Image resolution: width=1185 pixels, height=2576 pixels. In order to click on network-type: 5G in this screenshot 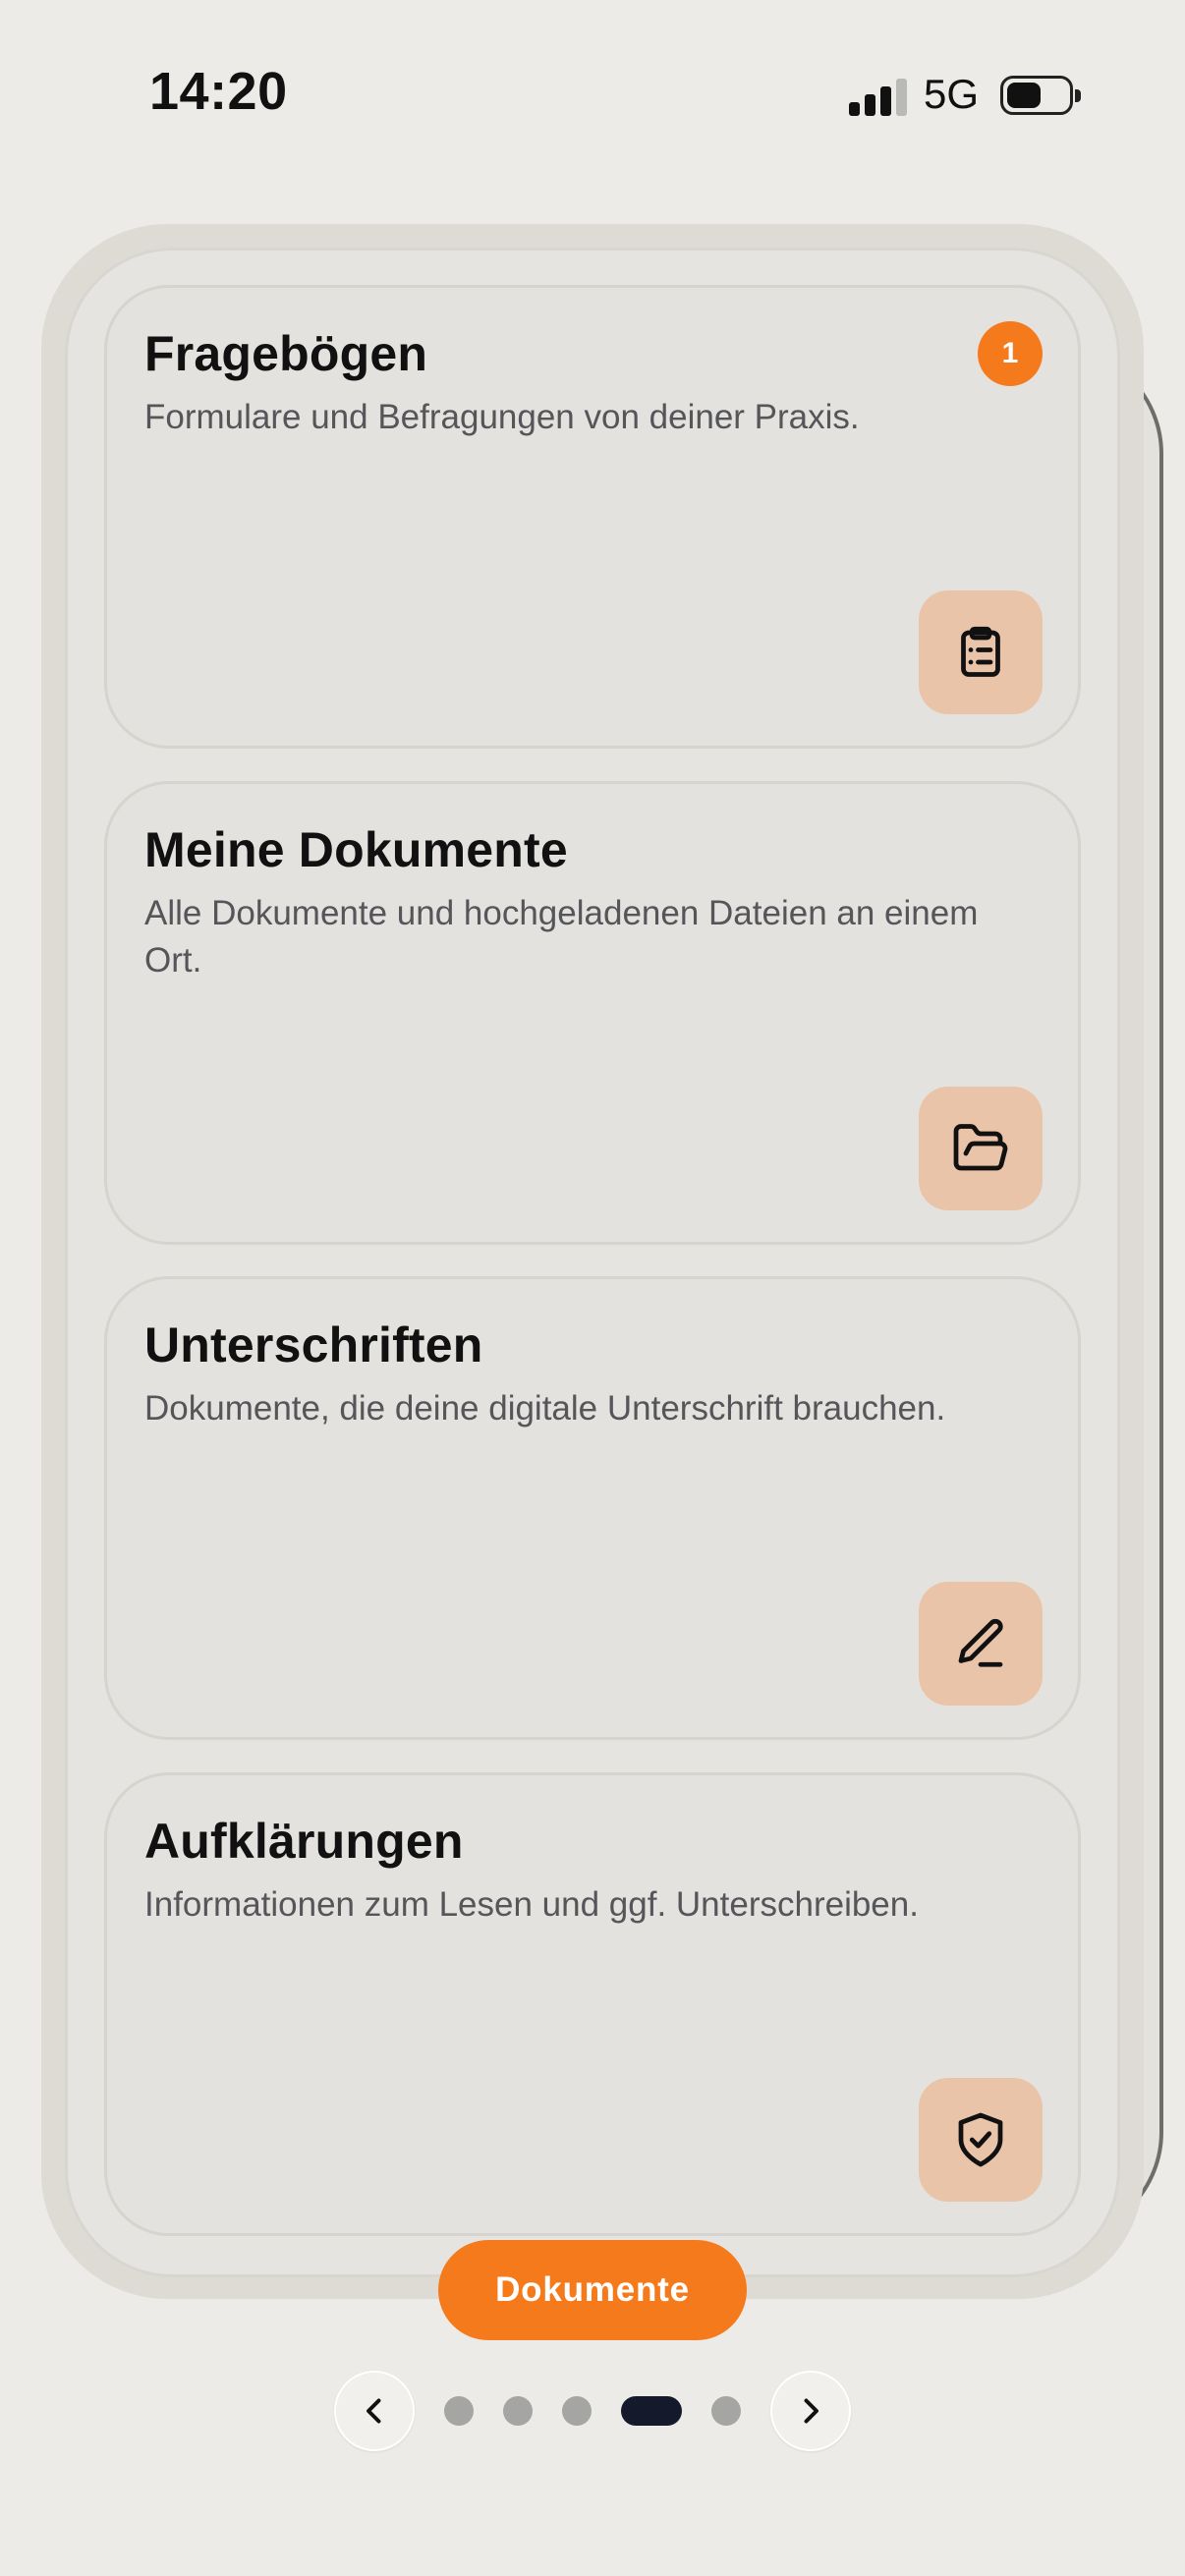, I will do `click(952, 94)`.